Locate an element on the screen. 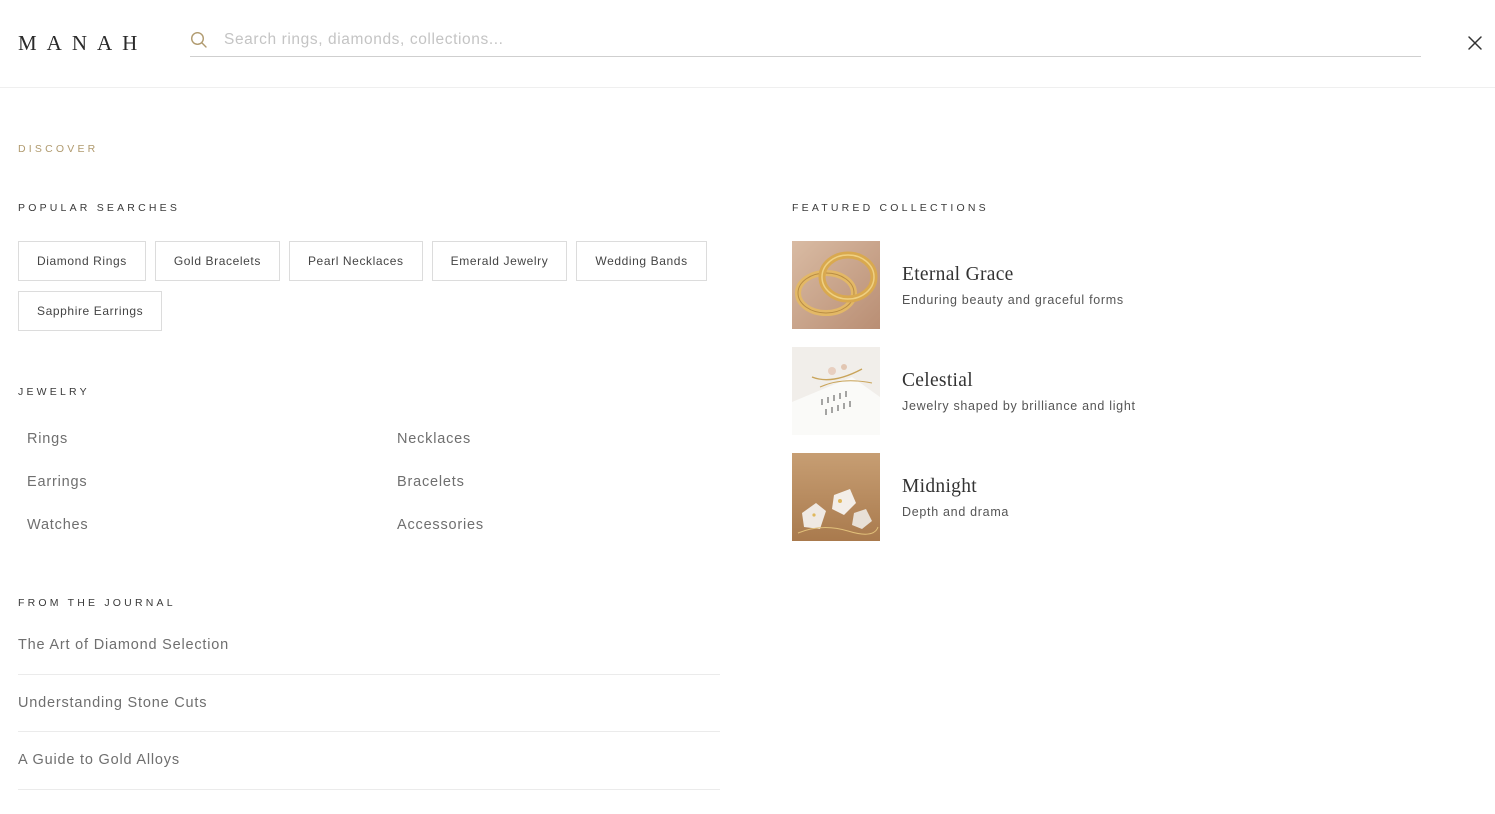 The image size is (1495, 814). jewelry-link-bracelets: Bracelets is located at coordinates (562, 482).